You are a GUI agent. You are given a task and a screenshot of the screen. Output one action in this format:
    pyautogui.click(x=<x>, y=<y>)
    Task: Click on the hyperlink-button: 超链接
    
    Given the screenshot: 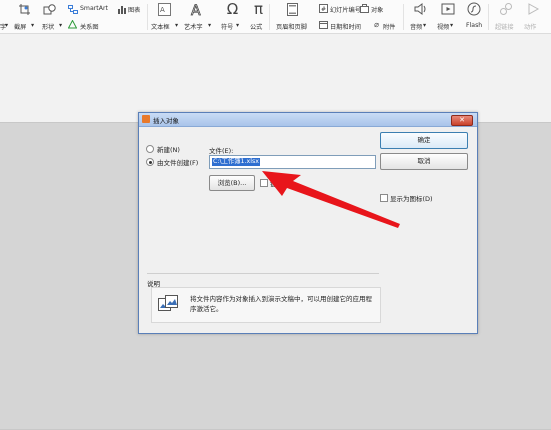 What is the action you would take?
    pyautogui.click(x=504, y=27)
    